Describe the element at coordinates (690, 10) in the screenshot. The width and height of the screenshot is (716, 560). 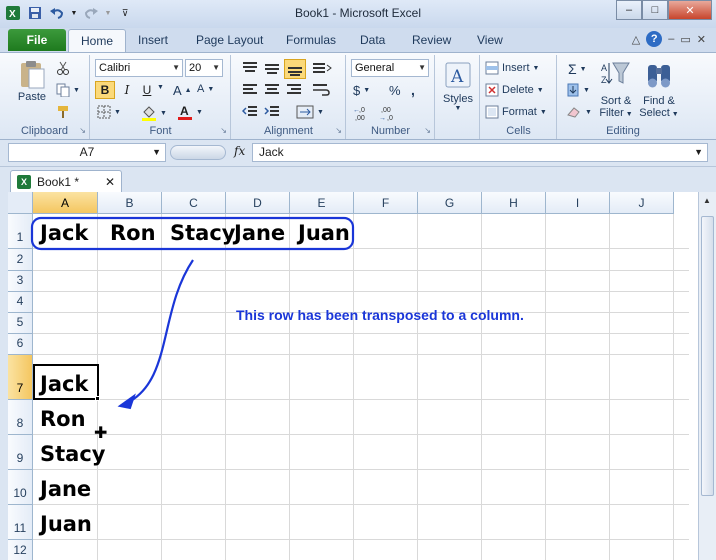
I see `close-button: ✕` at that location.